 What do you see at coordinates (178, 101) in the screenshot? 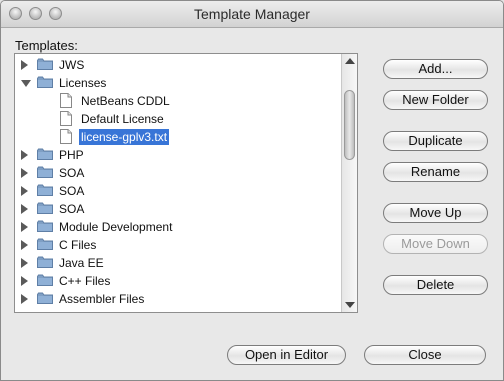
I see `tree-file-row: NetBeans CDDL` at bounding box center [178, 101].